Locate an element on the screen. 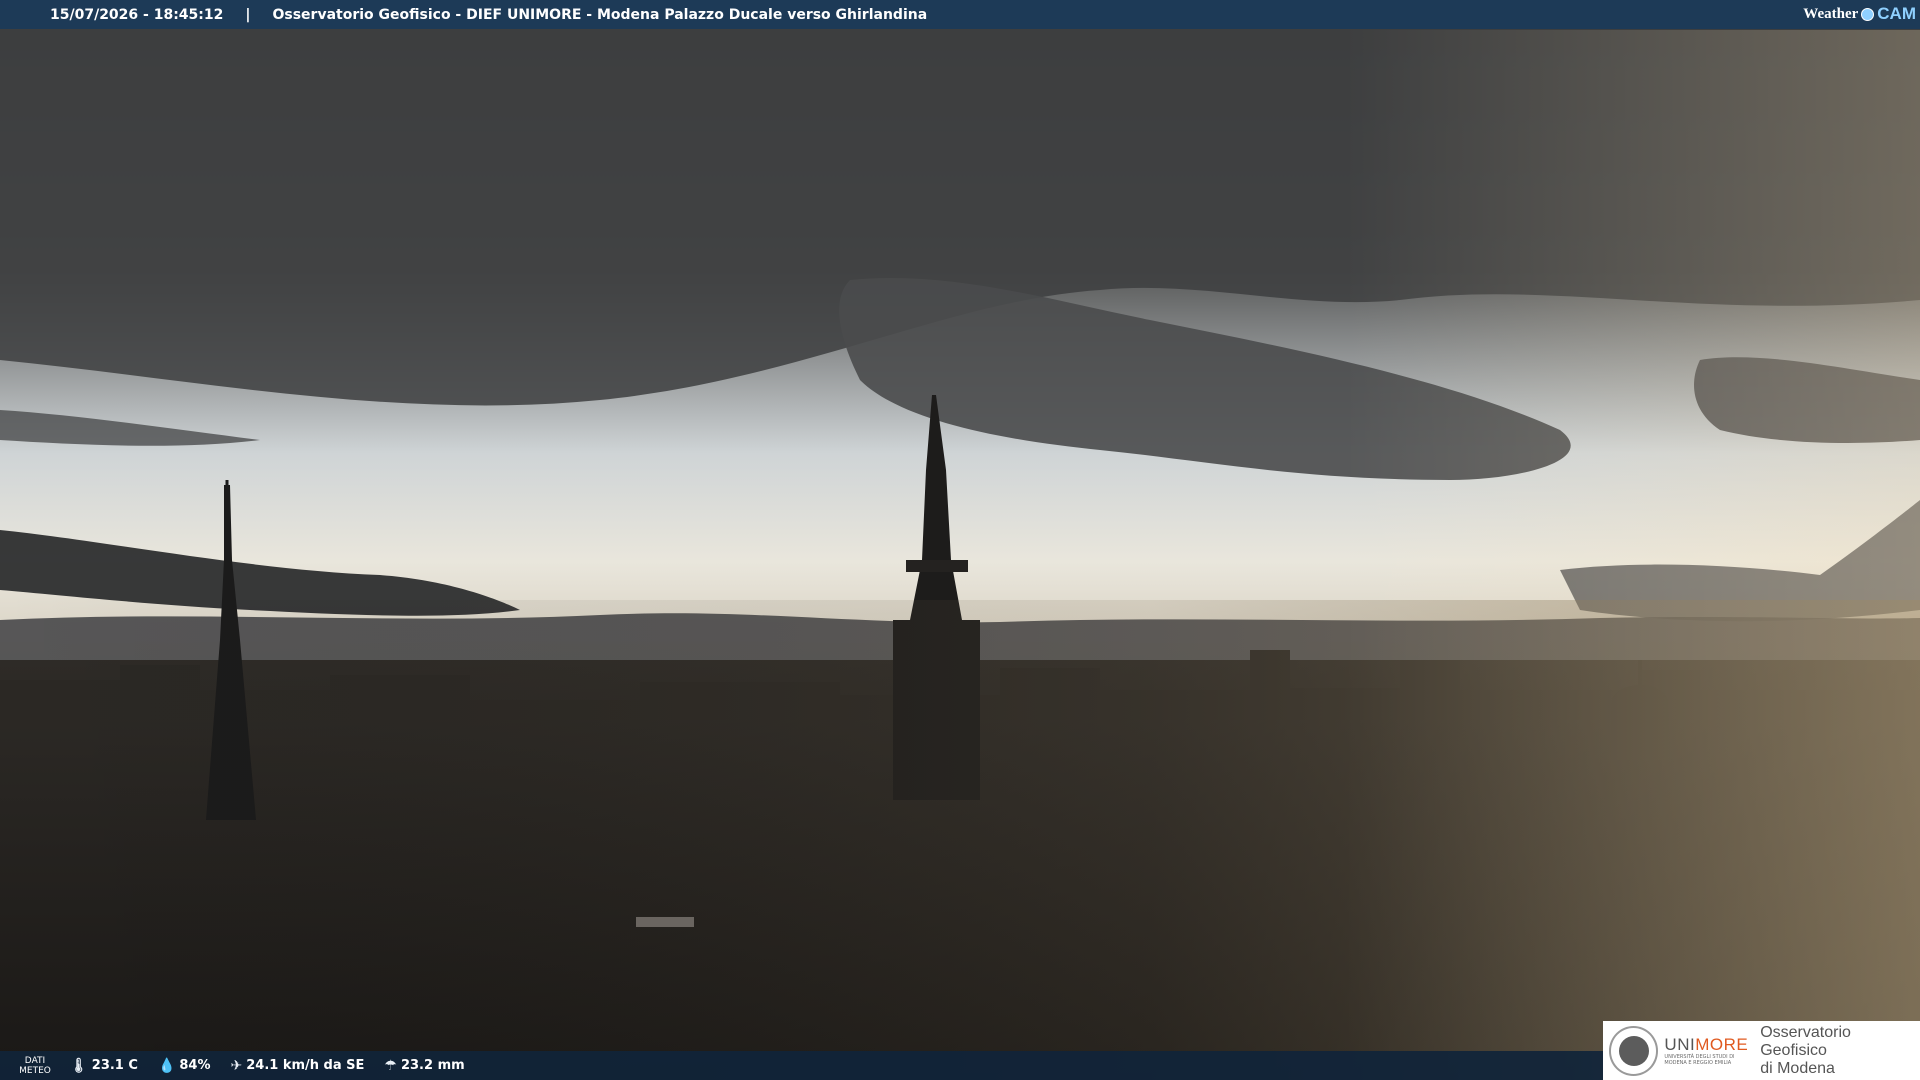 Image resolution: width=1920 pixels, height=1080 pixels. rain-value: 23.2 mm is located at coordinates (432, 1065).